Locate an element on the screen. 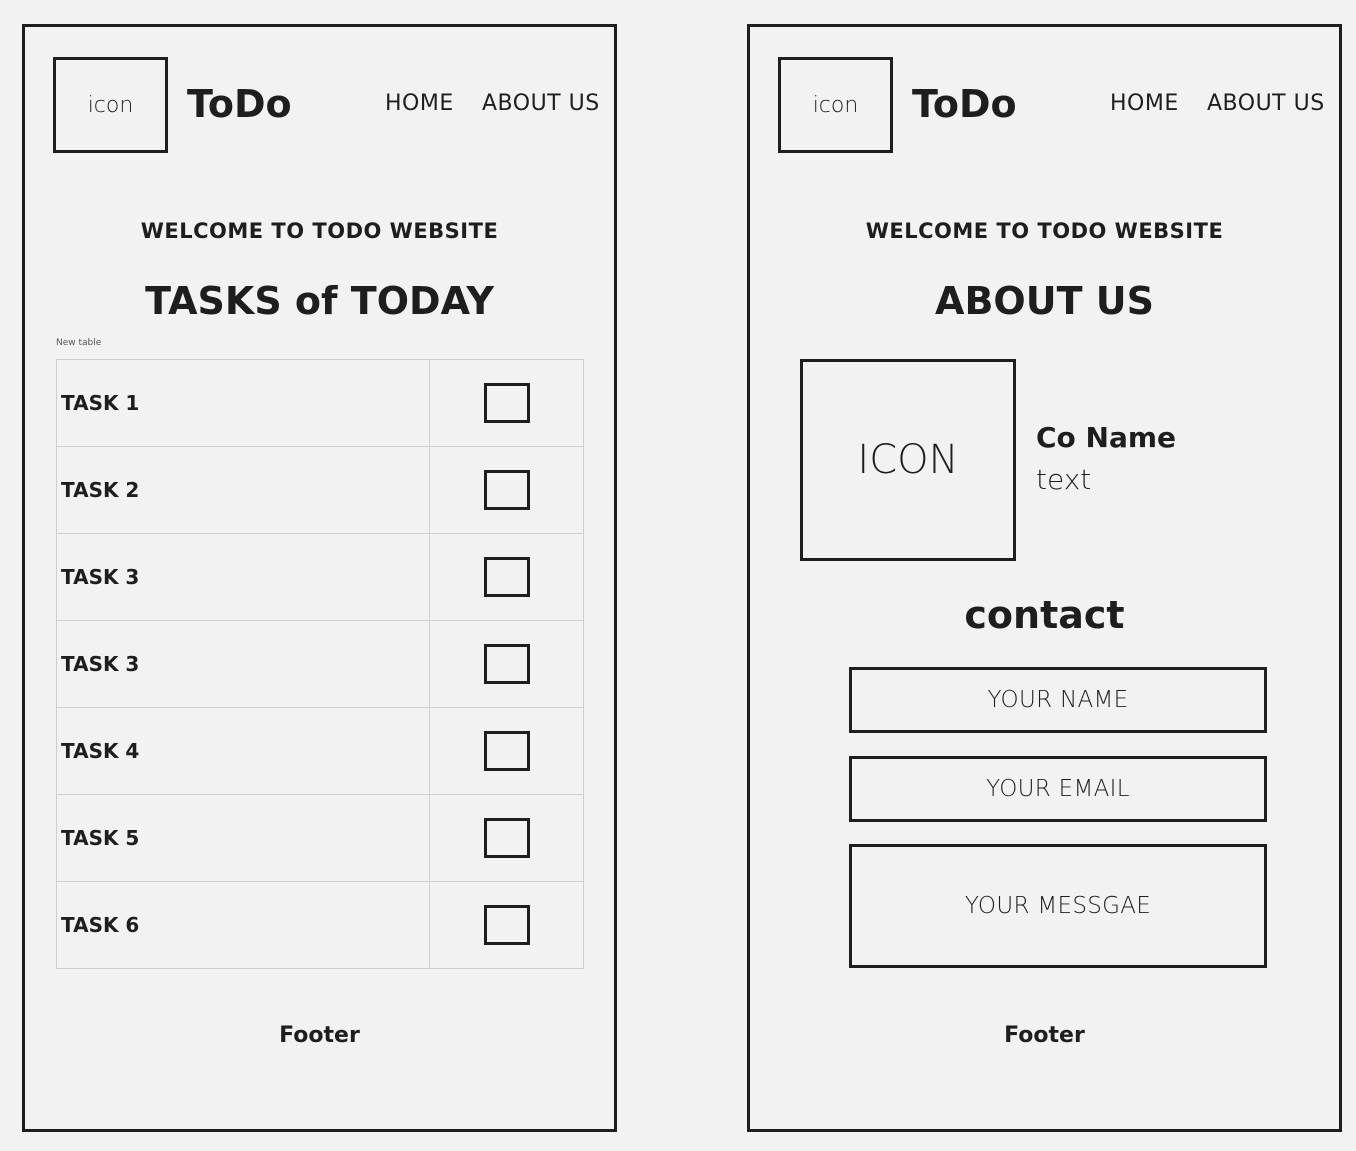  company-icon-label: ICON is located at coordinates (908, 460).